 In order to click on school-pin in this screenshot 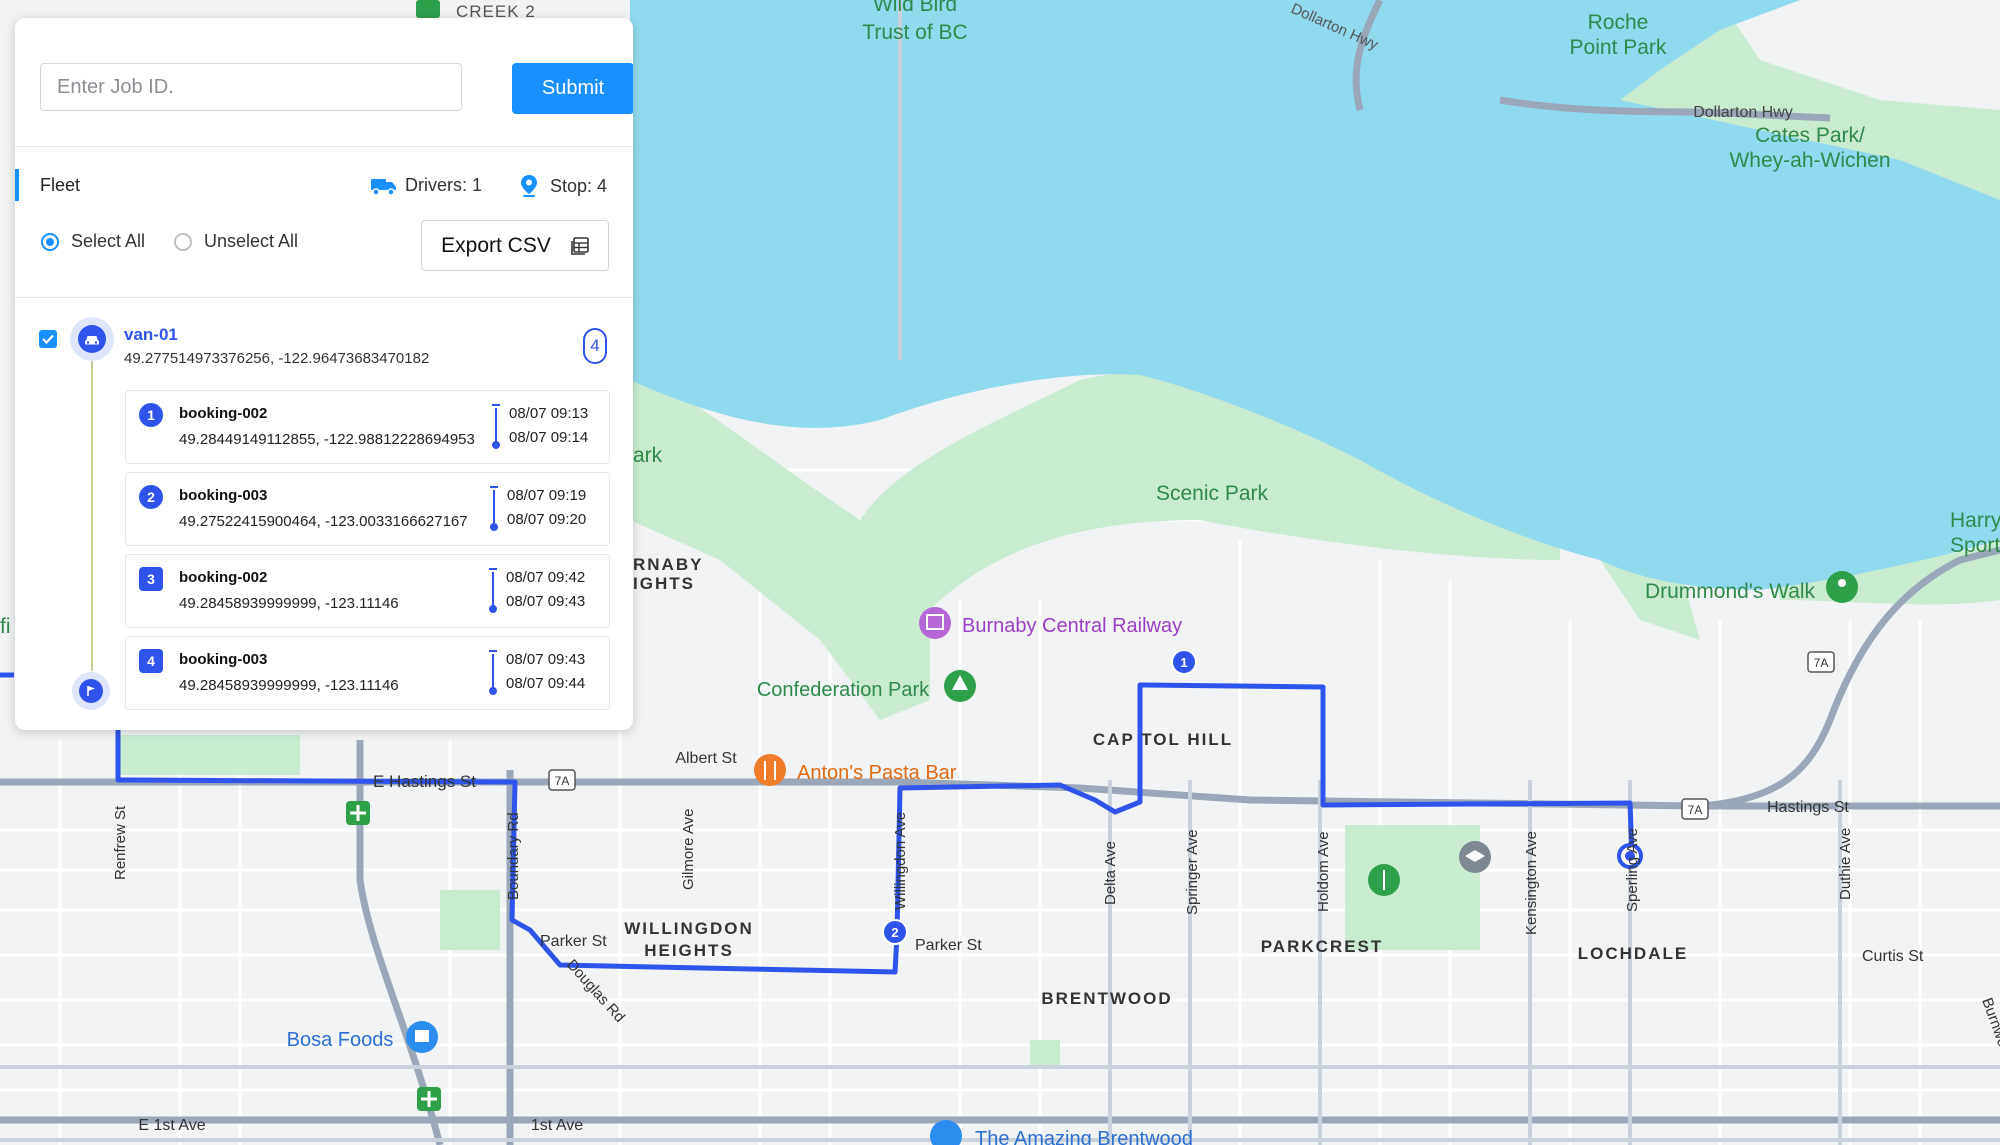, I will do `click(1475, 857)`.